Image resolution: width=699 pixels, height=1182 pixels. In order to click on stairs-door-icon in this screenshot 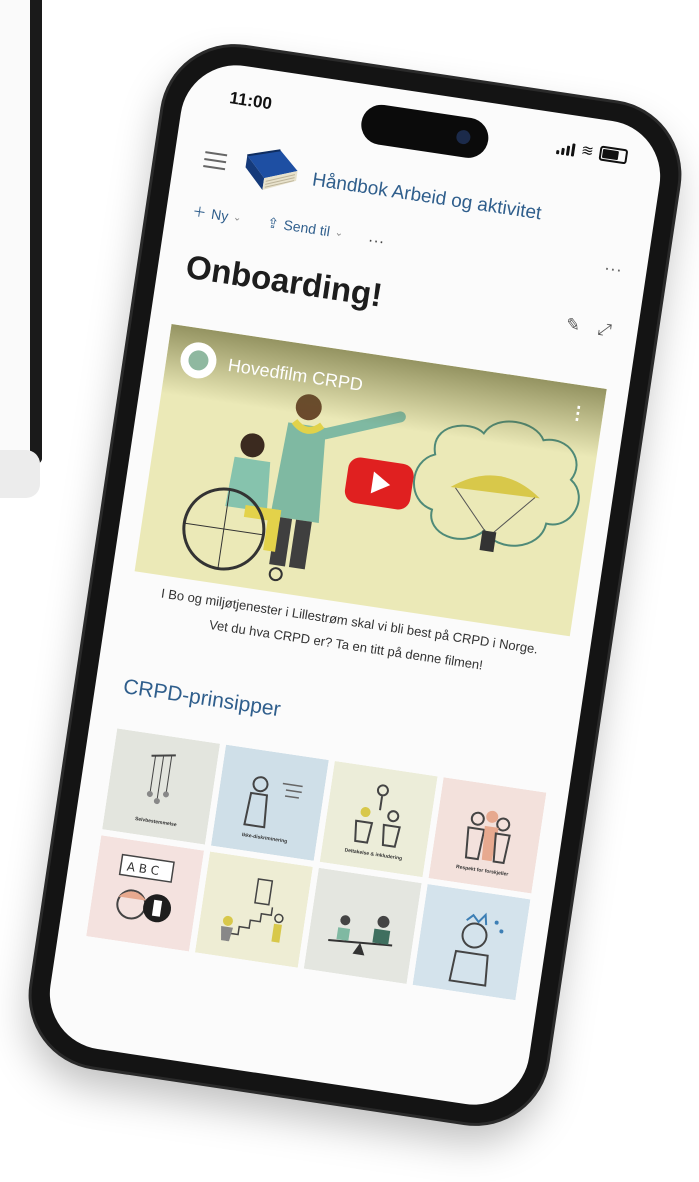, I will do `click(253, 909)`.